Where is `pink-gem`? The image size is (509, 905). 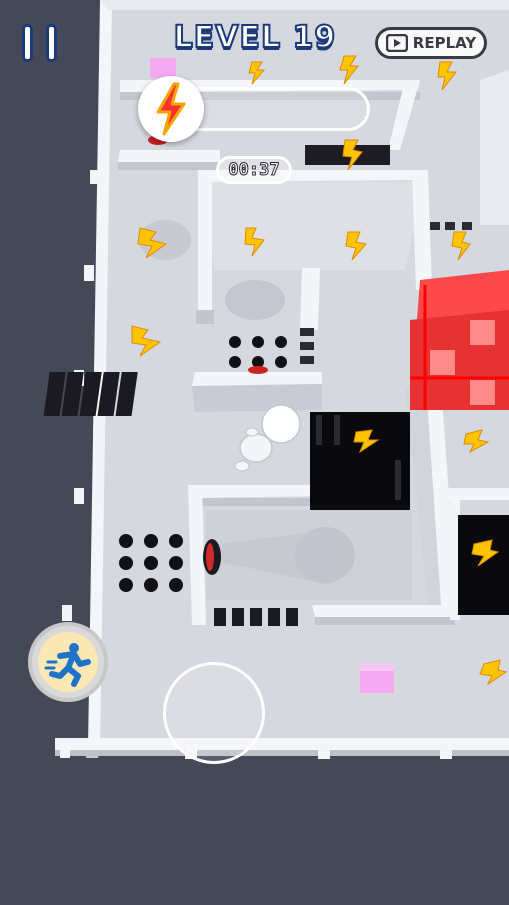 pink-gem is located at coordinates (163, 68).